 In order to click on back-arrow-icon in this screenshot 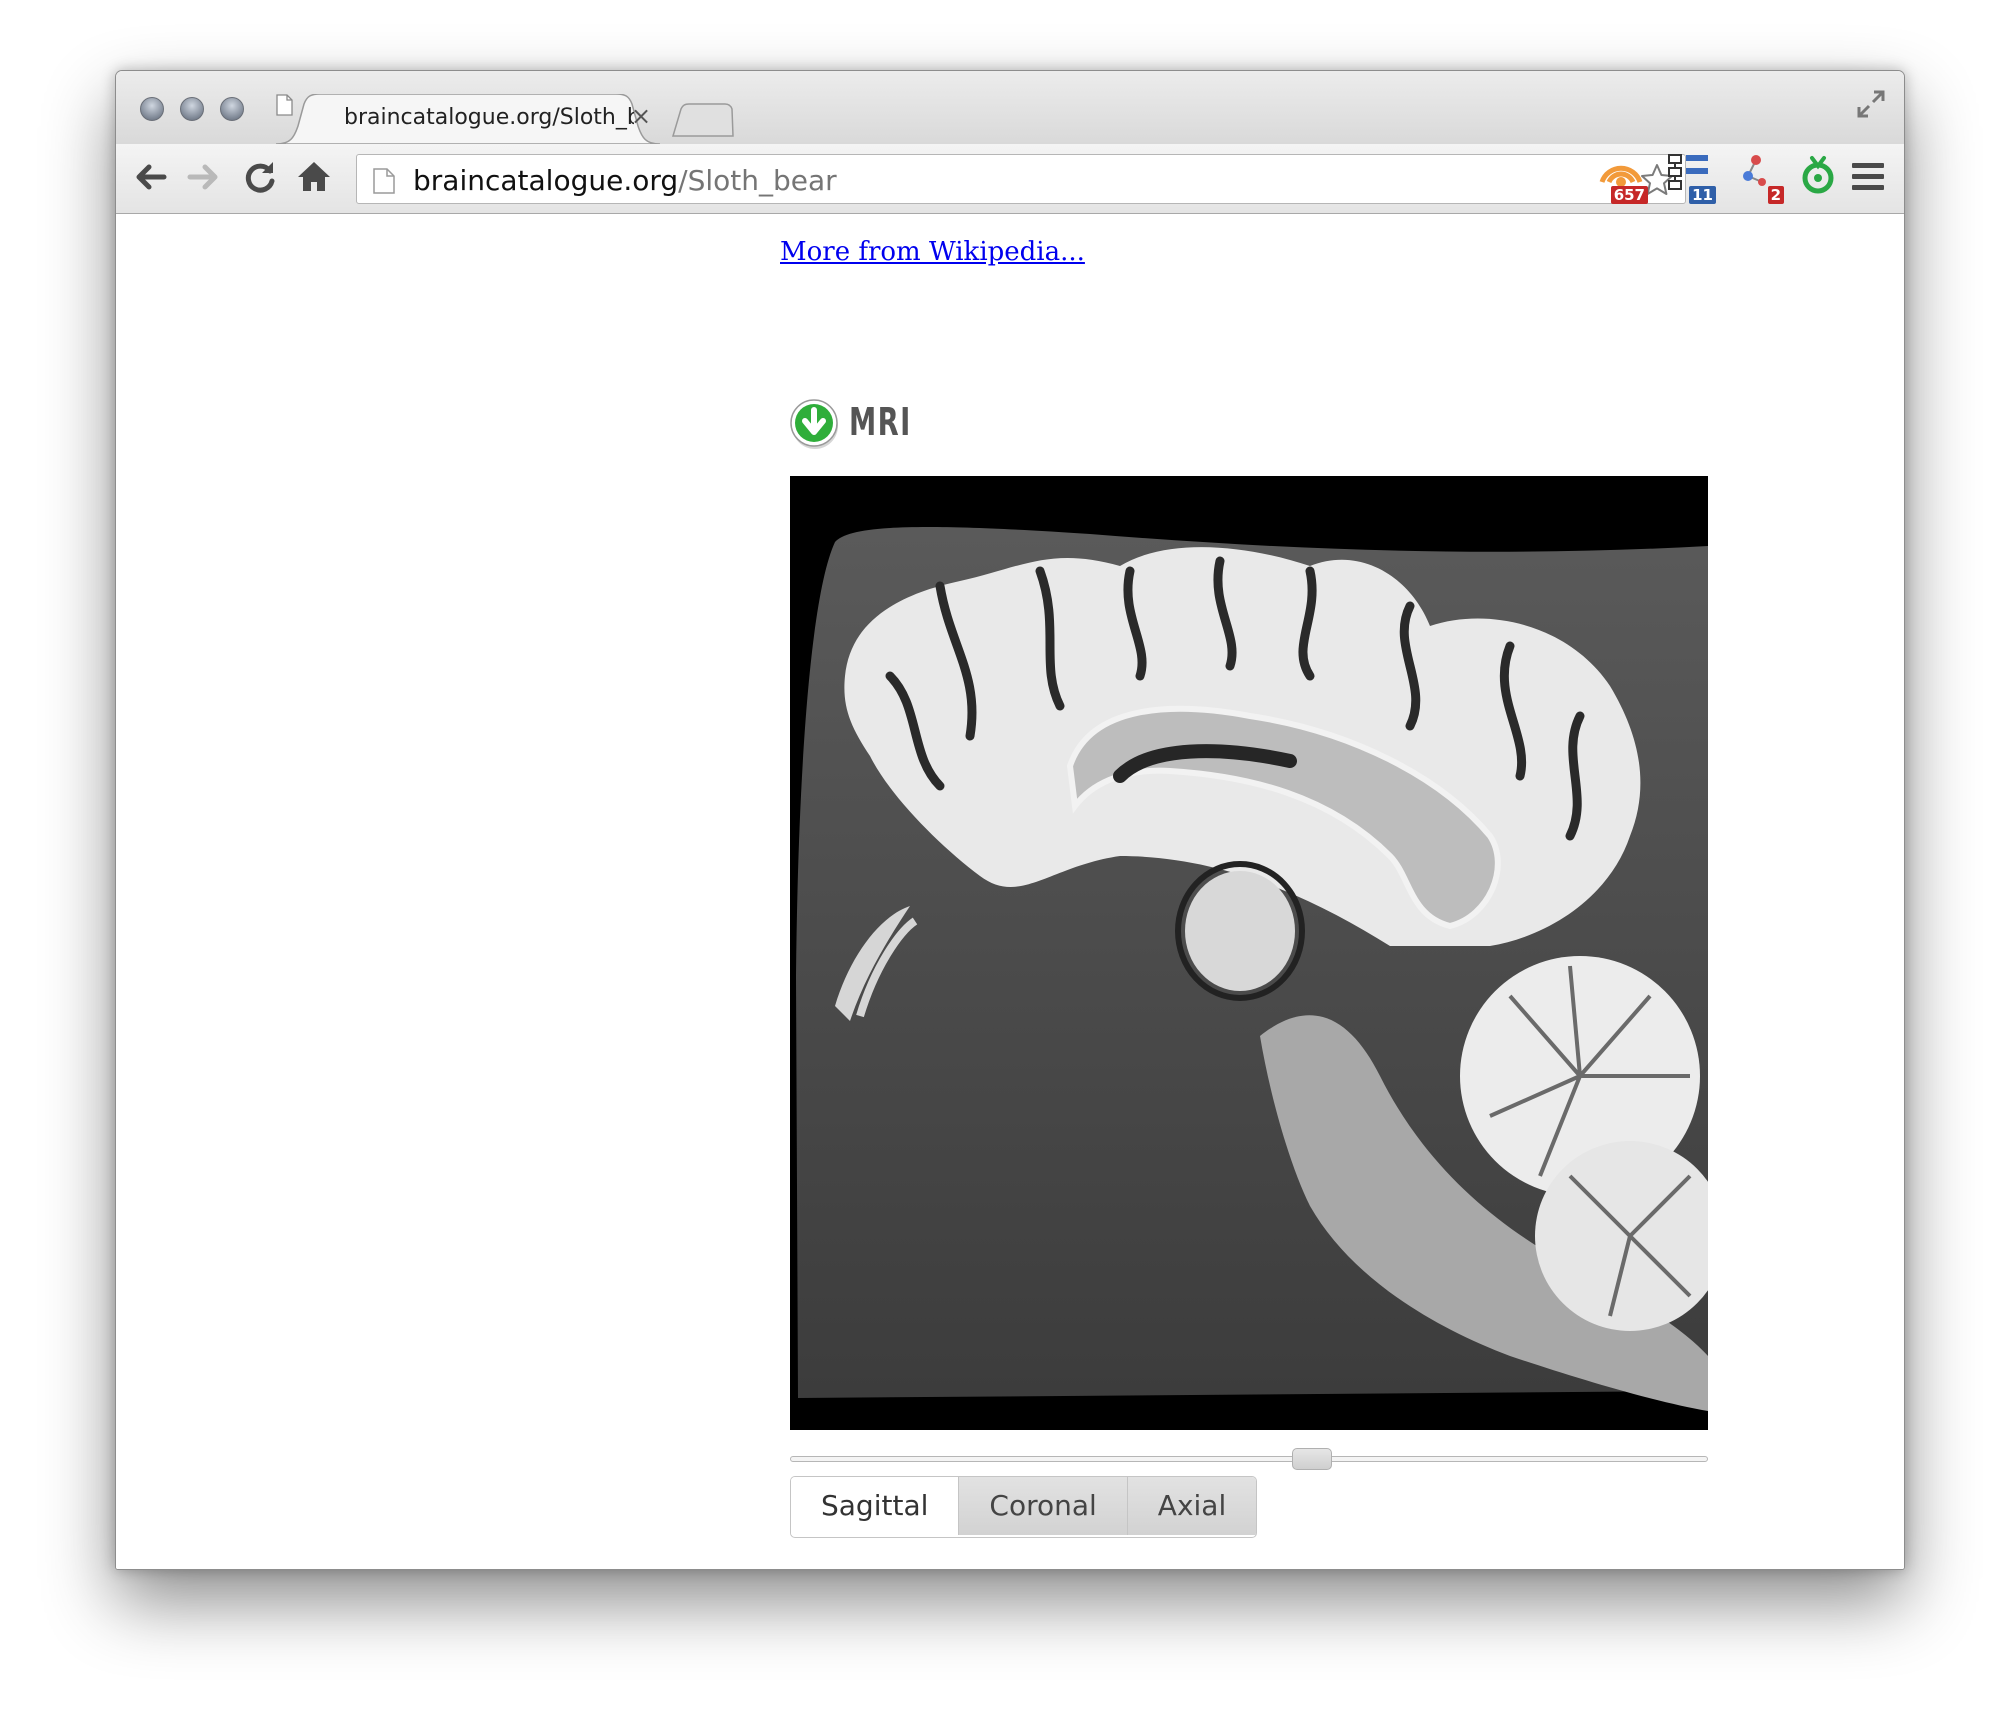, I will do `click(150, 177)`.